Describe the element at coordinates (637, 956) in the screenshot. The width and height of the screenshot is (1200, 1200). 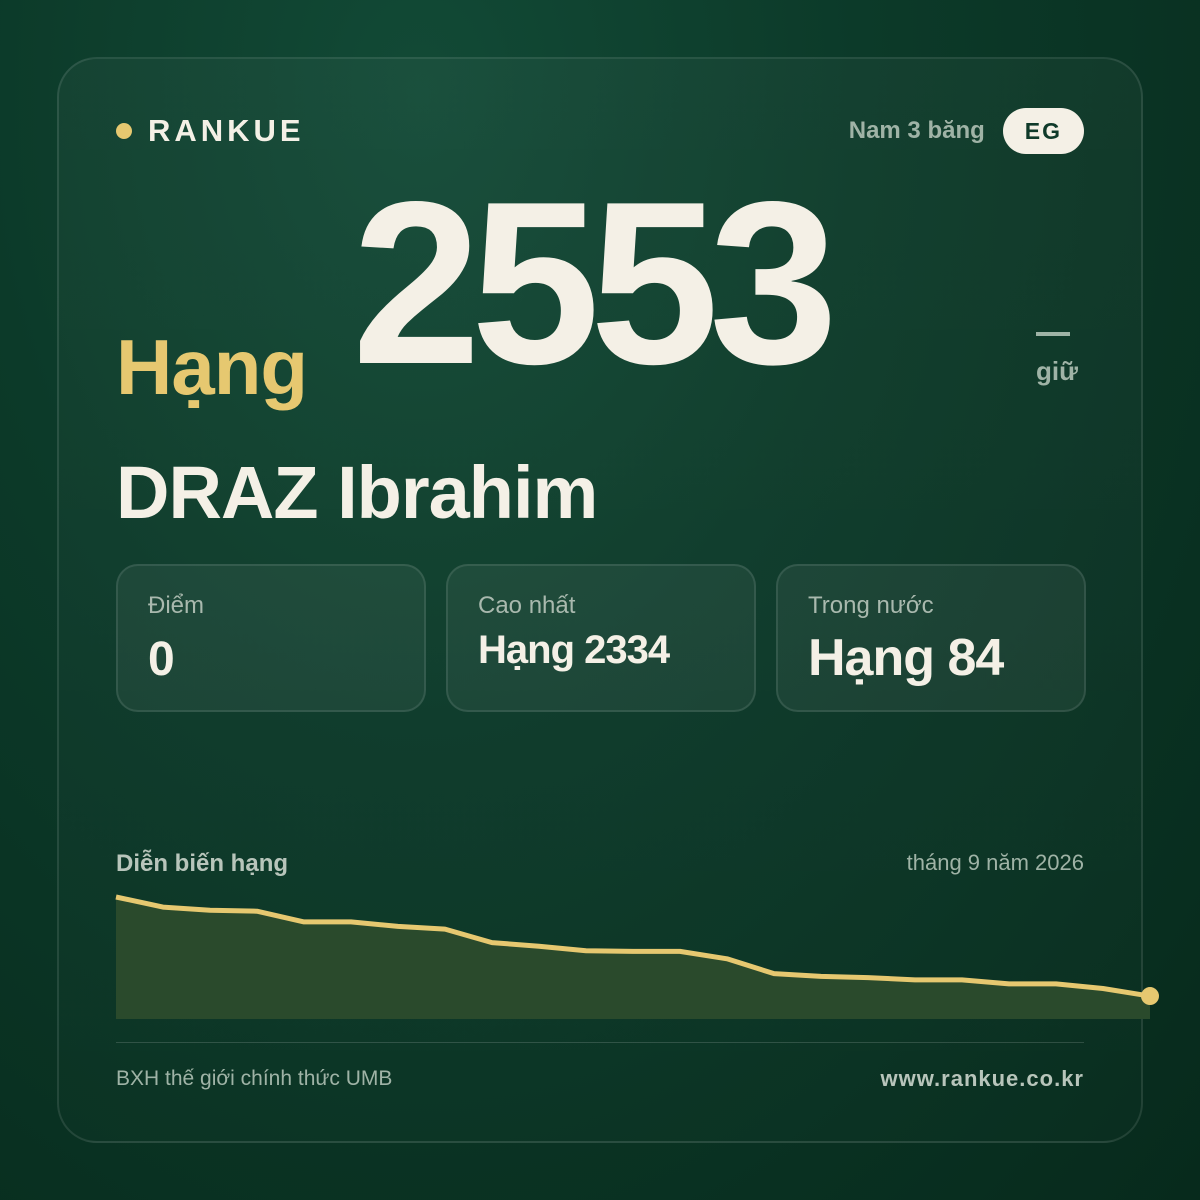
I see `rank-trend-chart` at that location.